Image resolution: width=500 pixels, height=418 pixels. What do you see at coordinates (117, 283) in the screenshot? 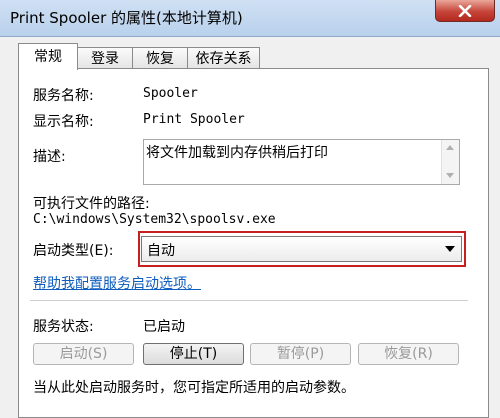
I see `startup-help-link: 帮助我配置服务启动选项。` at bounding box center [117, 283].